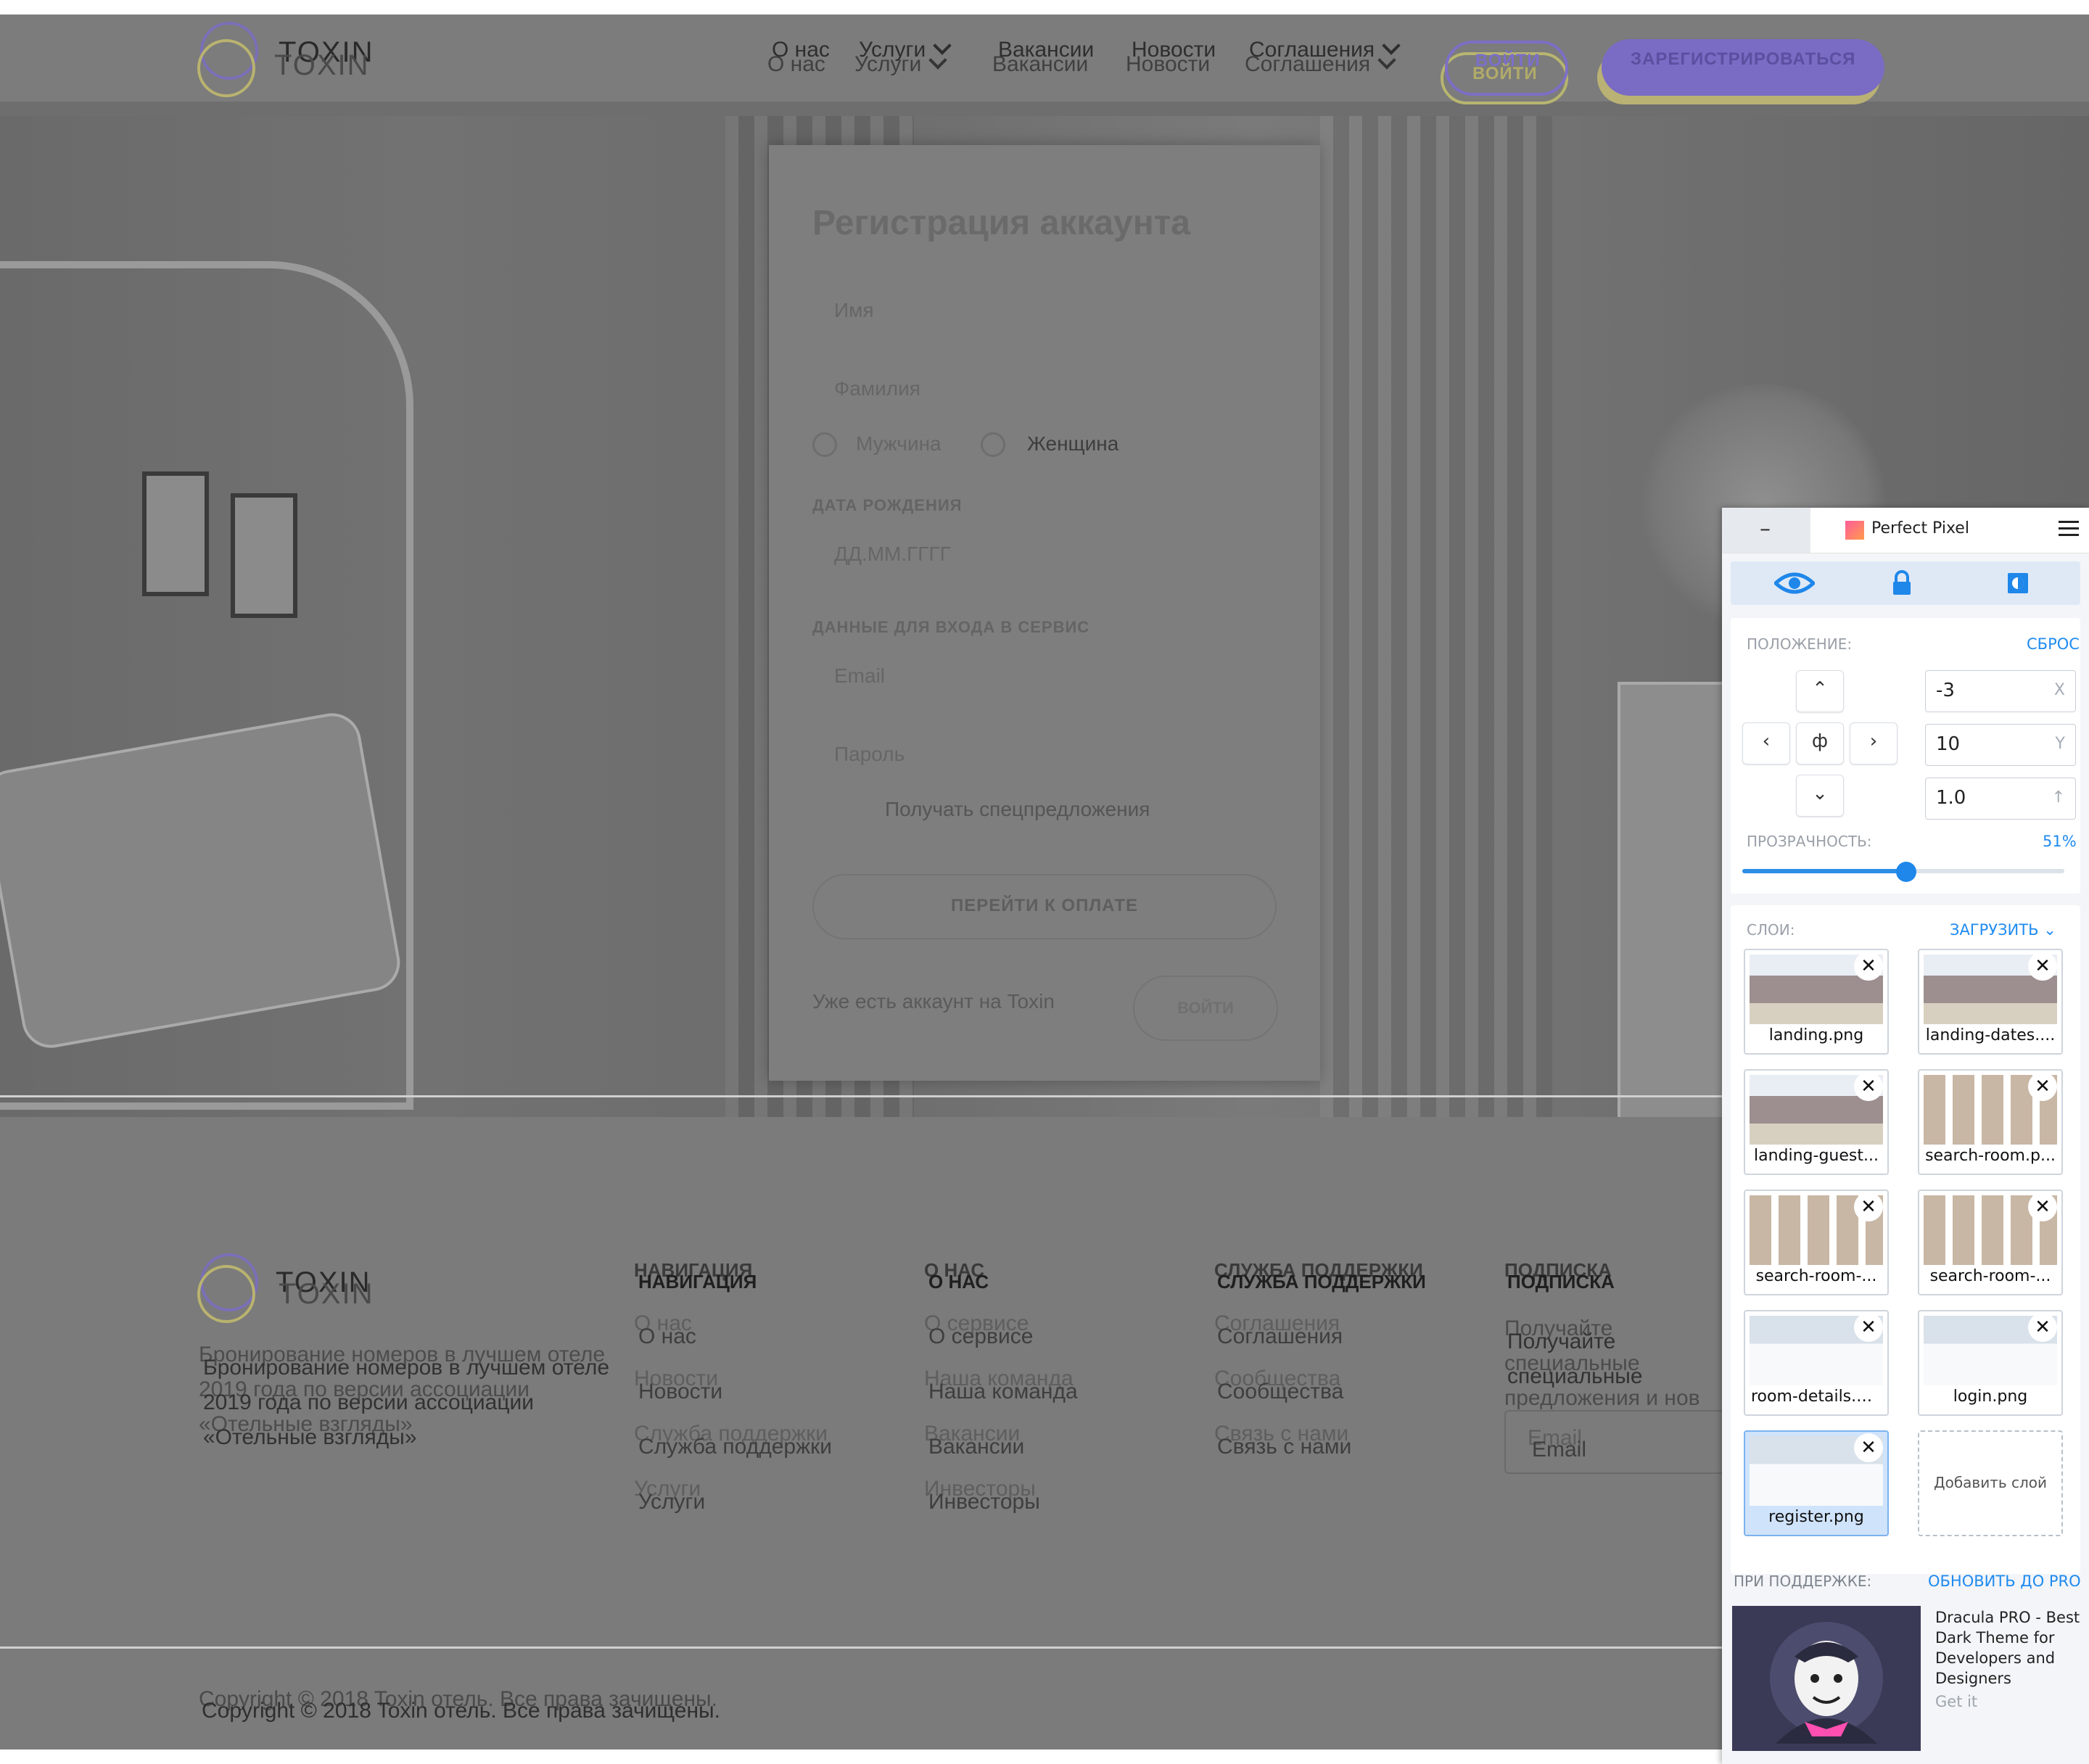 The height and width of the screenshot is (1764, 2089). Describe the element at coordinates (1614, 1442) in the screenshot. I see `footer-email-input: Email Email` at that location.